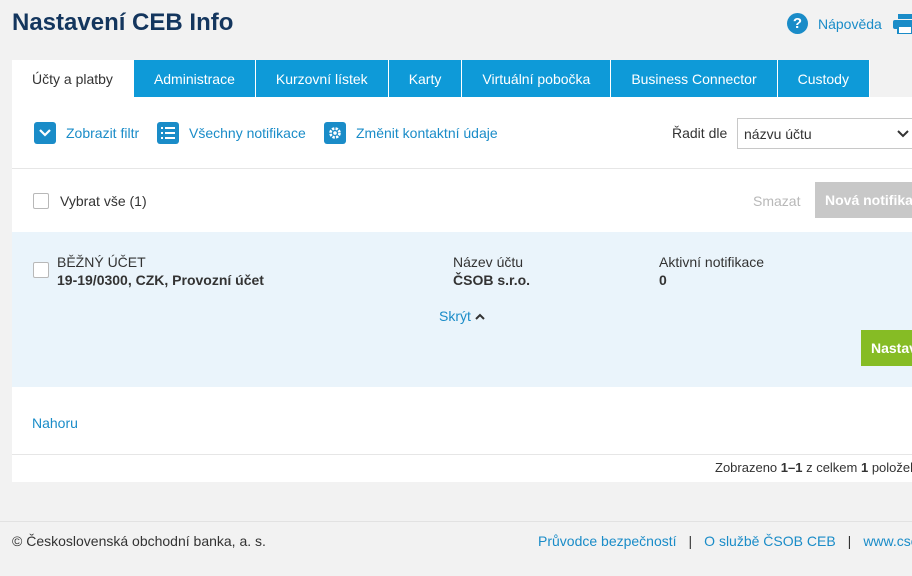 The height and width of the screenshot is (576, 912). Describe the element at coordinates (537, 78) in the screenshot. I see `tab-virtual-branch: Virtuální pobočka` at that location.